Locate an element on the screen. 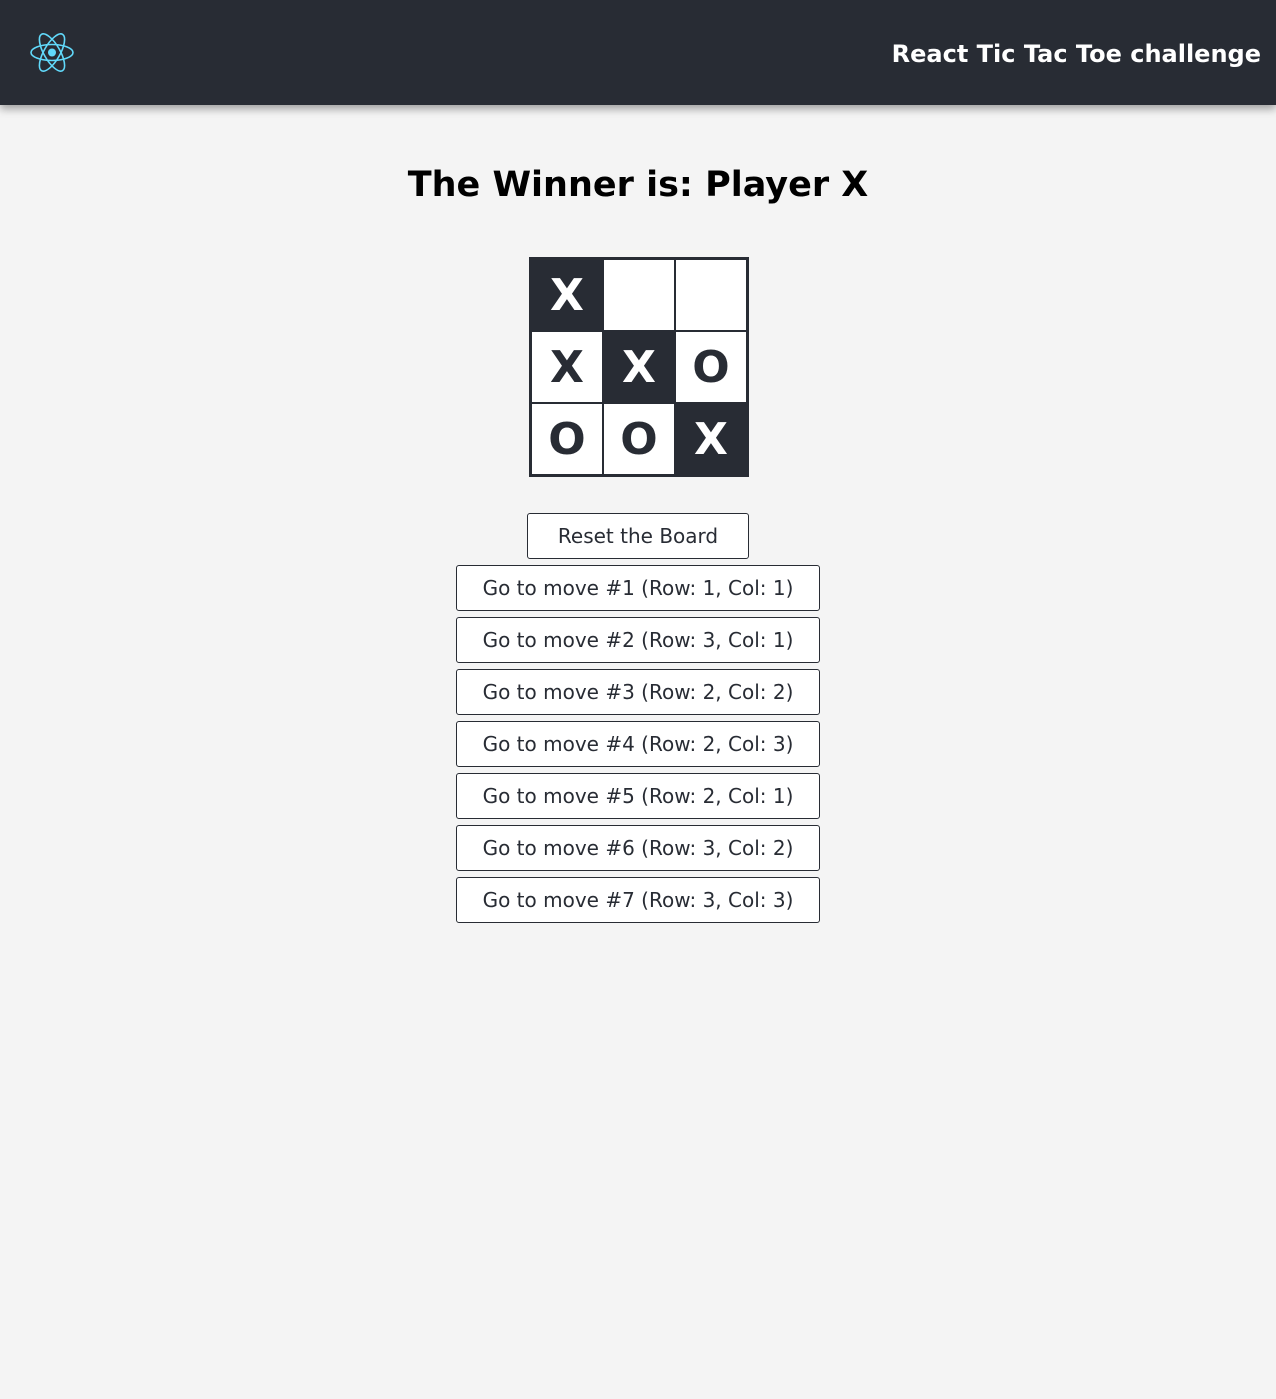 The image size is (1276, 1399). reset-board-button: Reset the Board is located at coordinates (638, 536).